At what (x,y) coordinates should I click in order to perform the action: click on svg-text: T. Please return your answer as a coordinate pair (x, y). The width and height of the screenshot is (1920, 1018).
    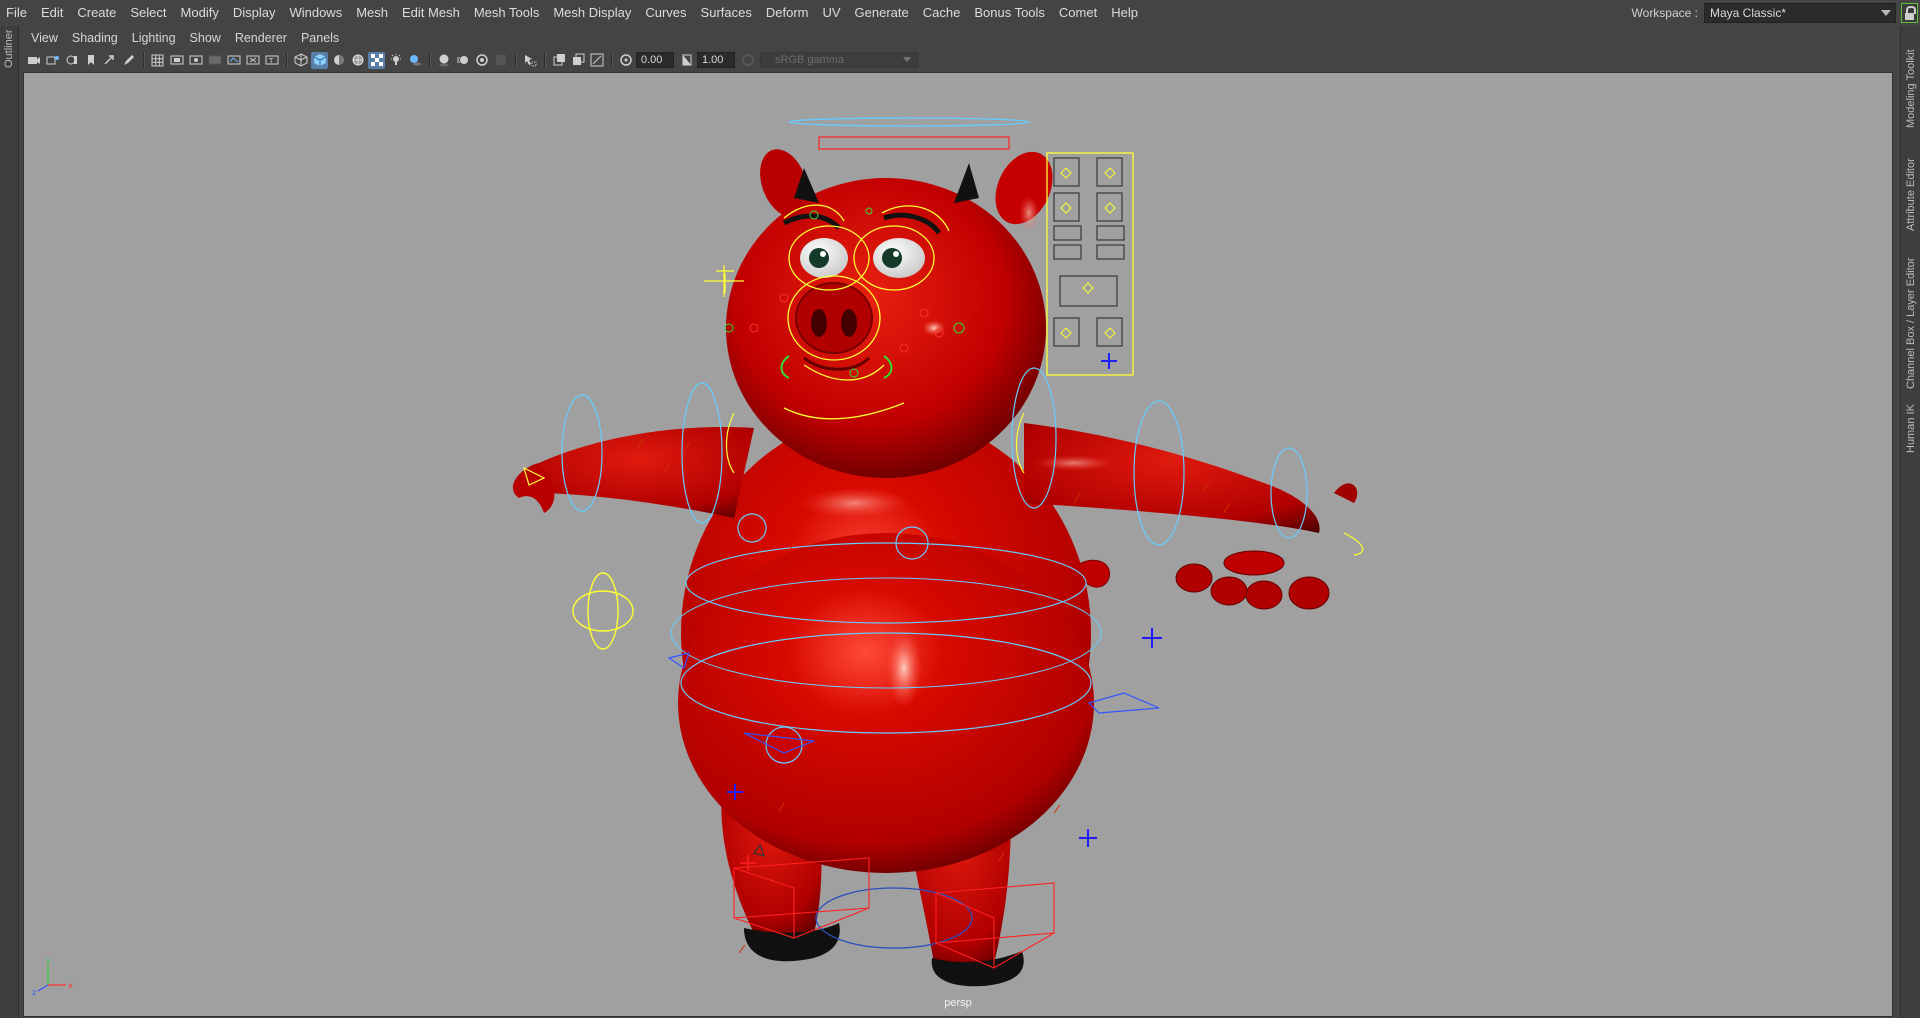
    Looking at the image, I should click on (271, 61).